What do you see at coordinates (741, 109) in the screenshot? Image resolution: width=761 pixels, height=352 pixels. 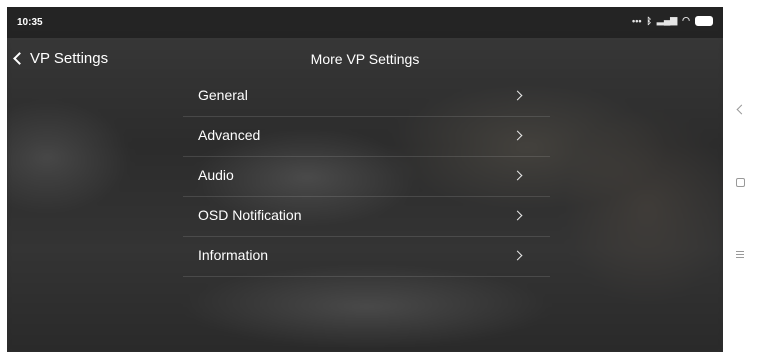 I see `back-icon` at bounding box center [741, 109].